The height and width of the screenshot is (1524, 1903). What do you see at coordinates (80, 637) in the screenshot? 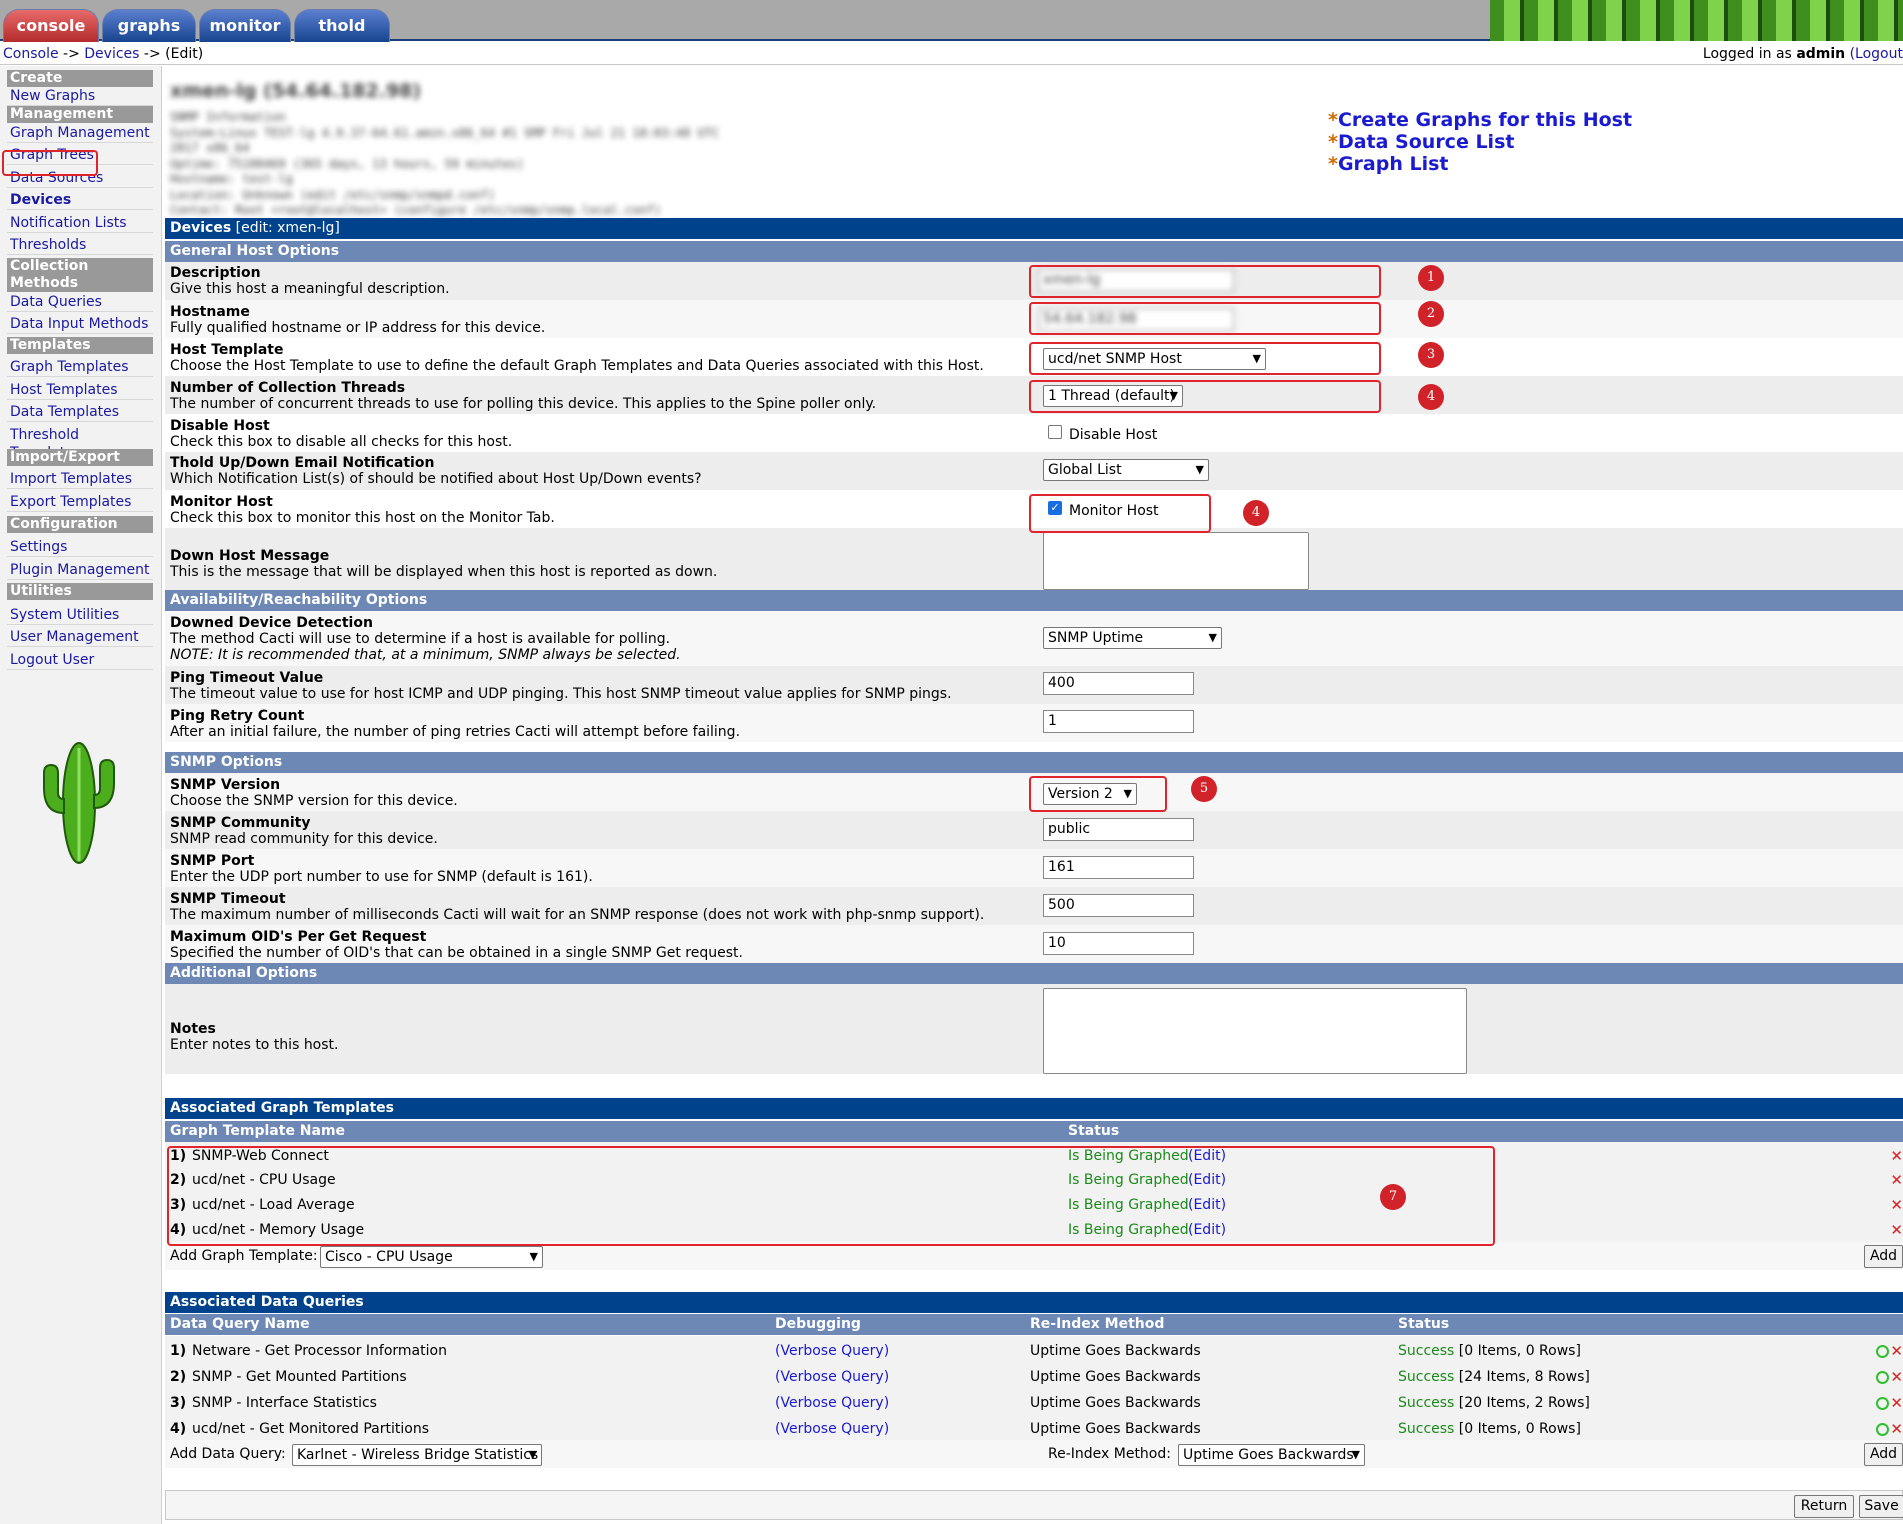
I see `sidebar-item-user-management: User Management` at bounding box center [80, 637].